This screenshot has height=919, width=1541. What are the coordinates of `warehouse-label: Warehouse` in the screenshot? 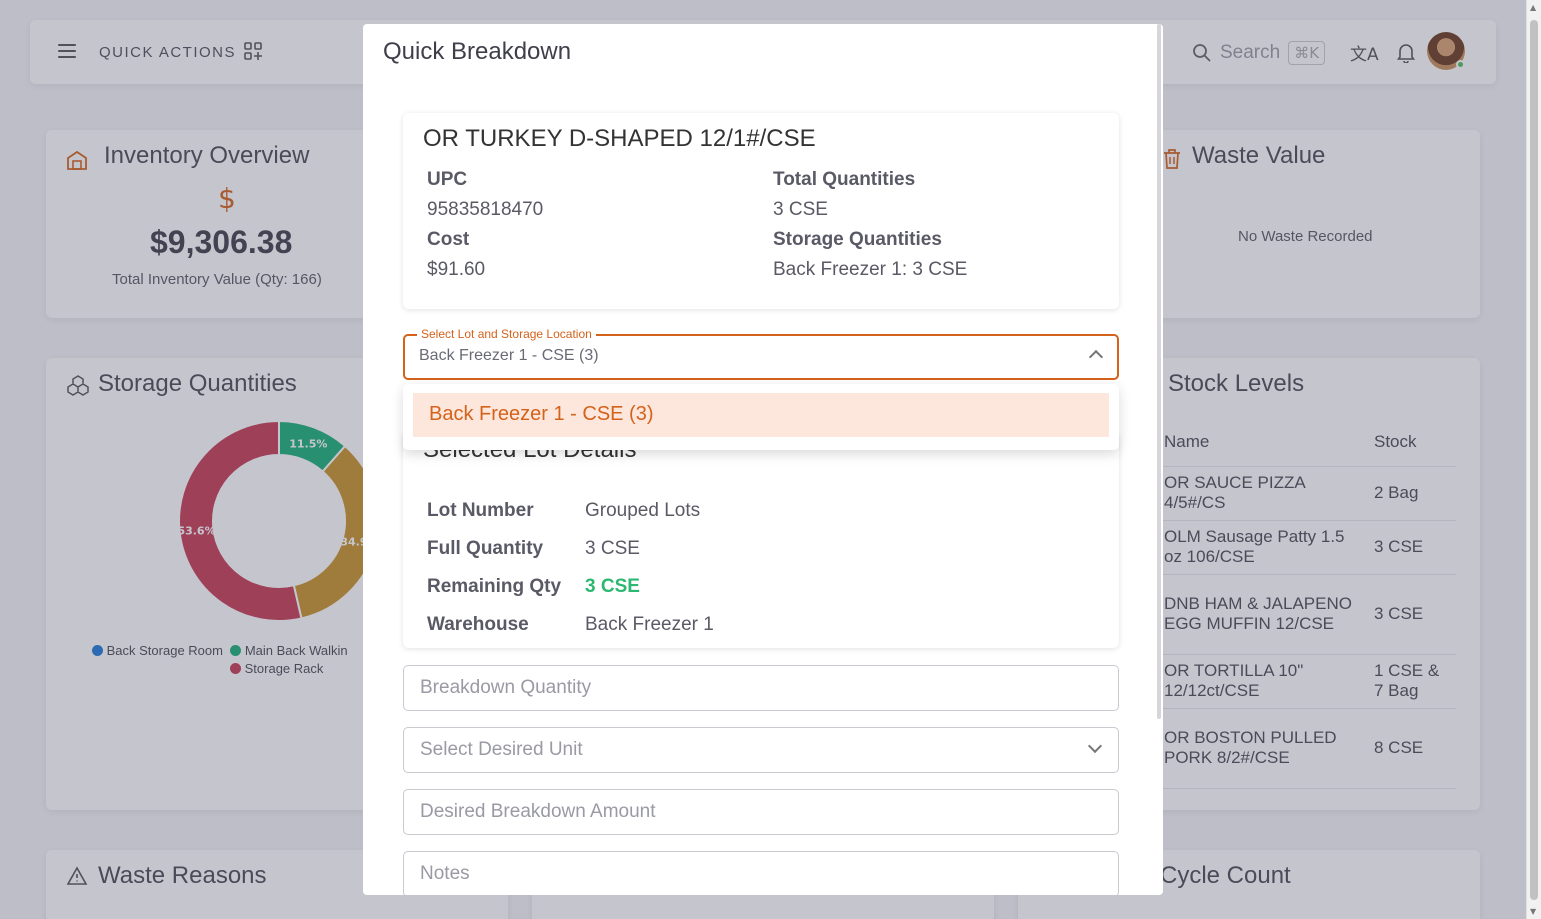 It's located at (478, 624).